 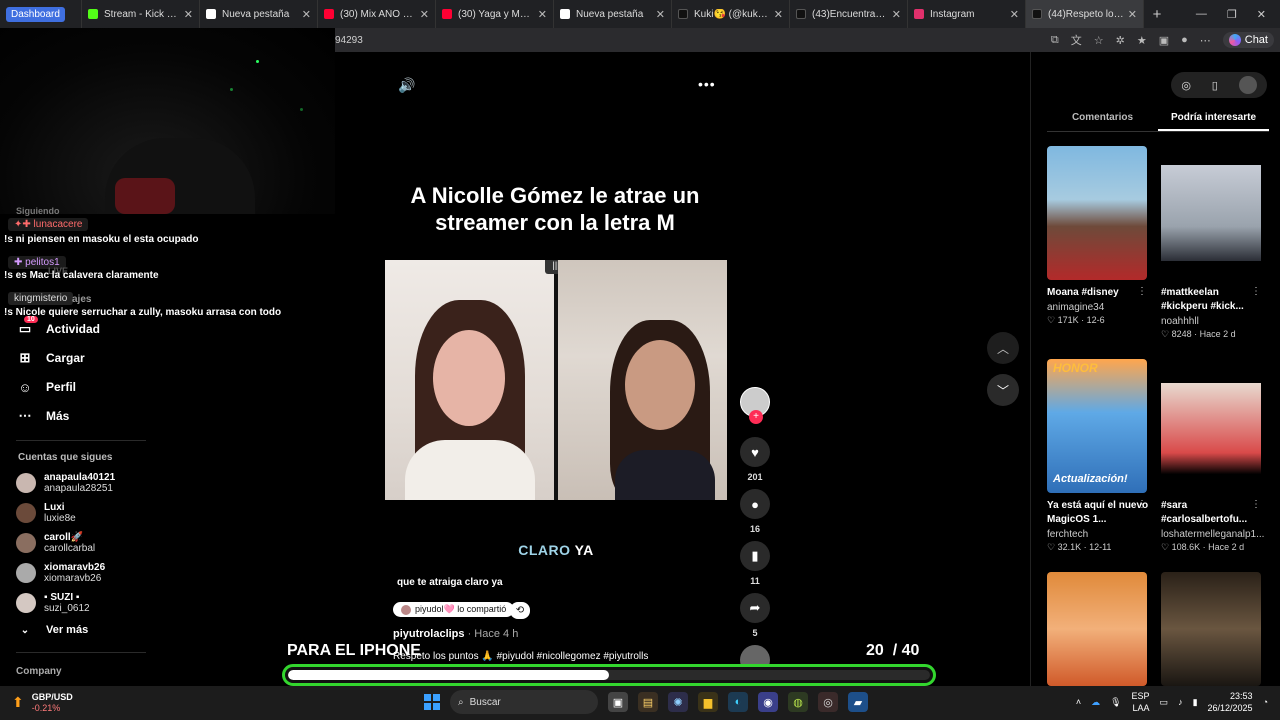 I want to click on user-avatar, so click(x=1247, y=85).